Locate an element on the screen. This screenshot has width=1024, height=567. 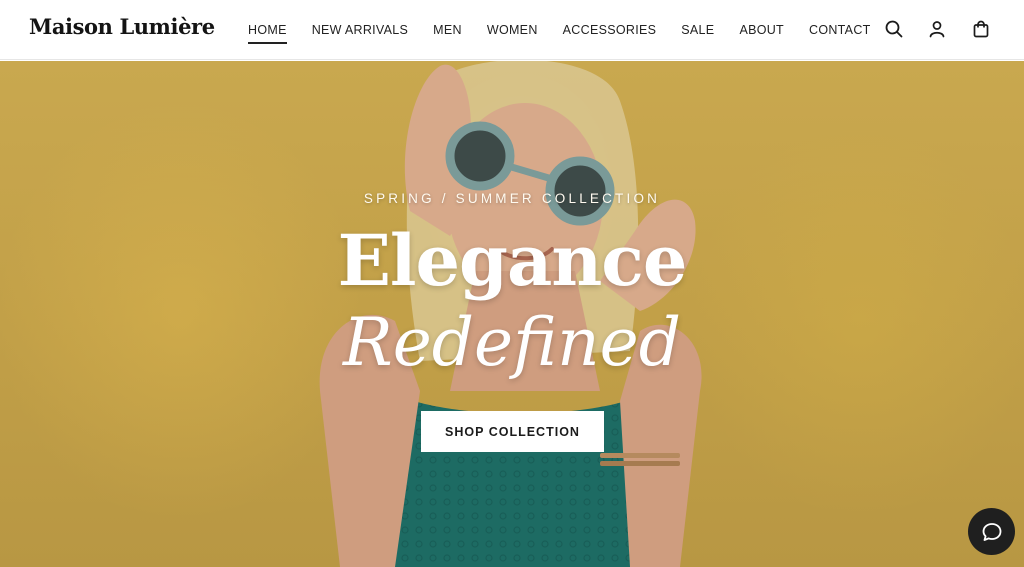
nav-item-women: WOMEN is located at coordinates (512, 30).